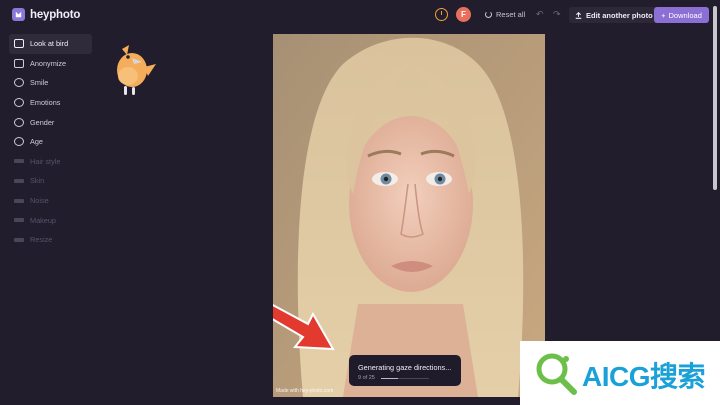 The height and width of the screenshot is (405, 720). What do you see at coordinates (41, 240) in the screenshot?
I see `sidebar-item-label: Resize` at bounding box center [41, 240].